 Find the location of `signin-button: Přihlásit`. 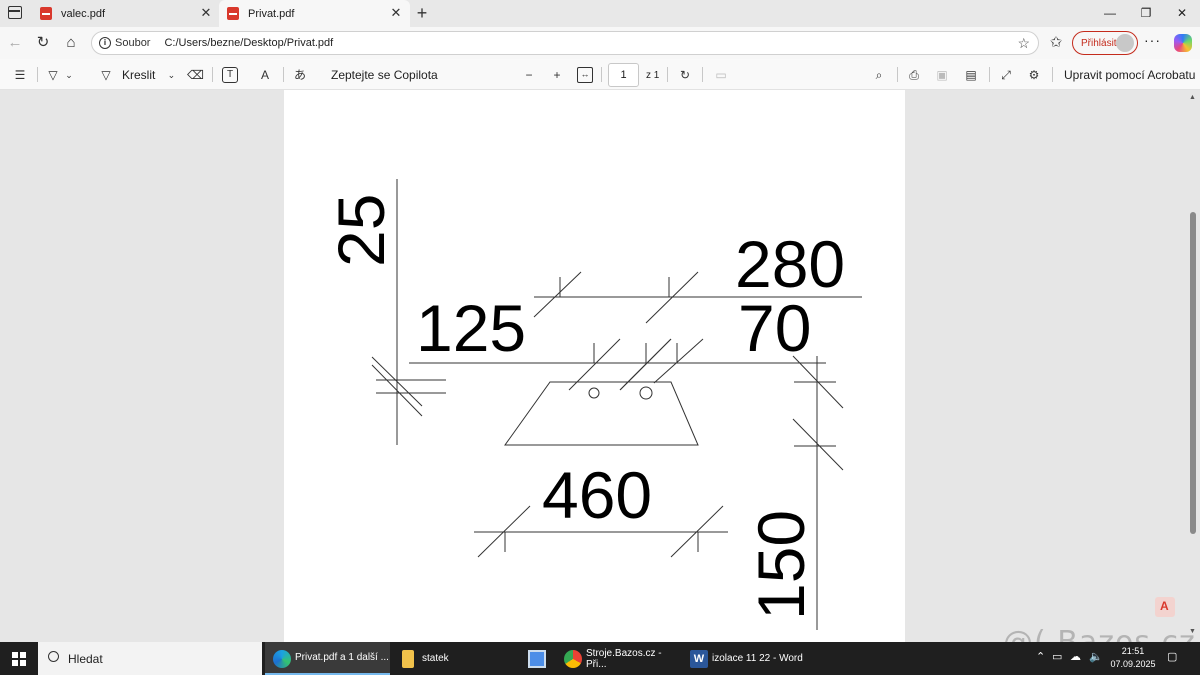

signin-button: Přihlásit is located at coordinates (1105, 43).